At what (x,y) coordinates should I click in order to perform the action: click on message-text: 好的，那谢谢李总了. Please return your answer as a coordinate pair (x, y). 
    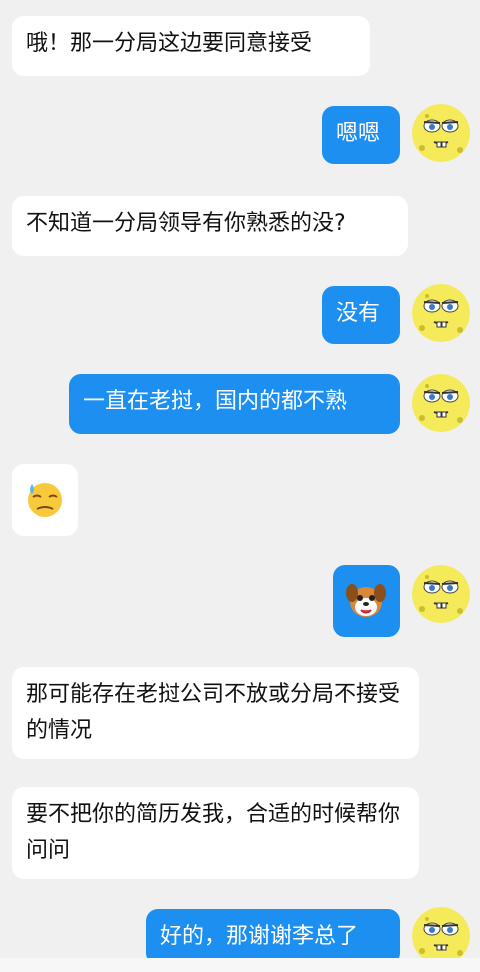
    Looking at the image, I should click on (259, 936).